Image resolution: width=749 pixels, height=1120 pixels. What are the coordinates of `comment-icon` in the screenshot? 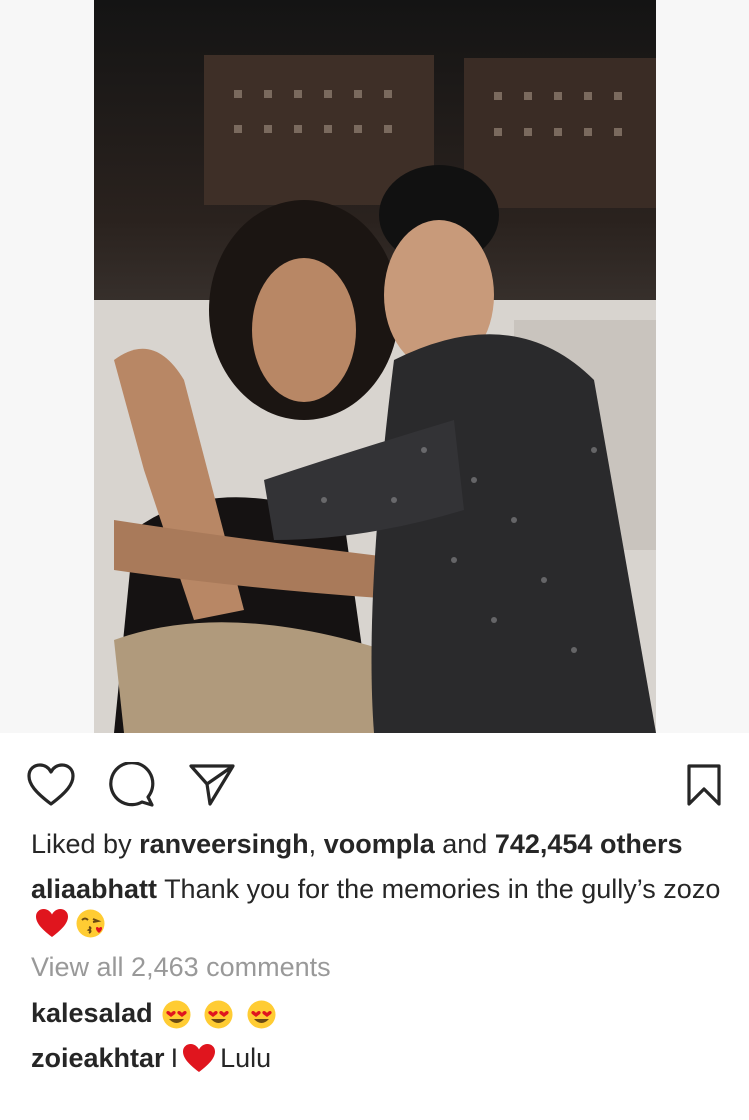 It's located at (132, 784).